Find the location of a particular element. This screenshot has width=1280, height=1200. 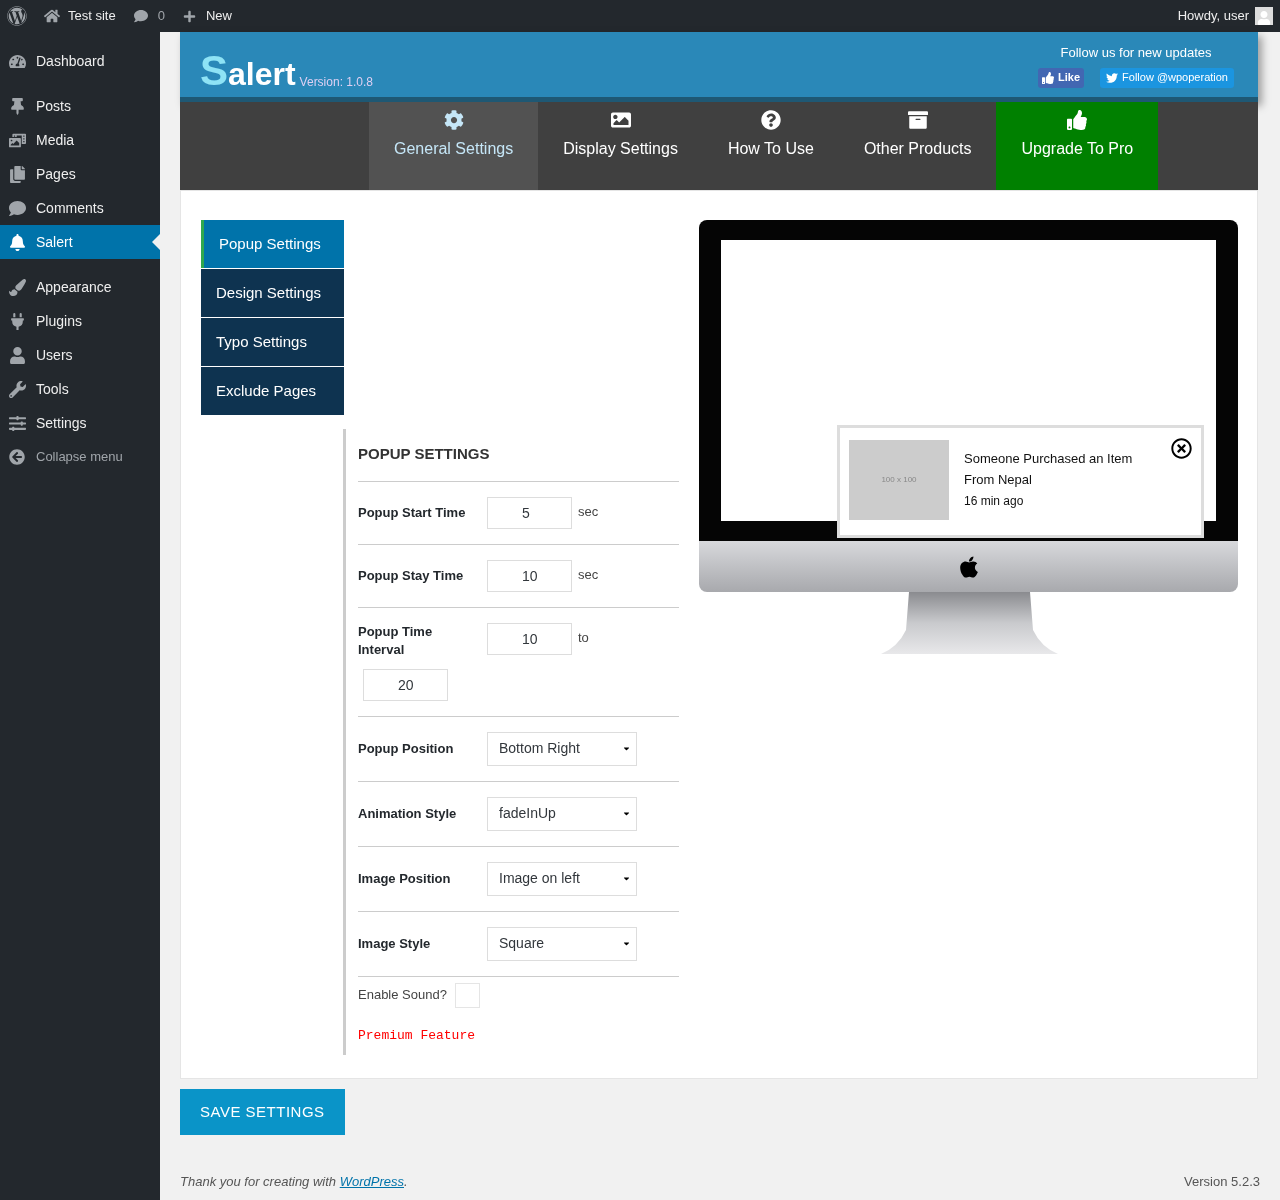

notification-message: Someone Purchased an Item From Nepal is located at coordinates (1049, 469).